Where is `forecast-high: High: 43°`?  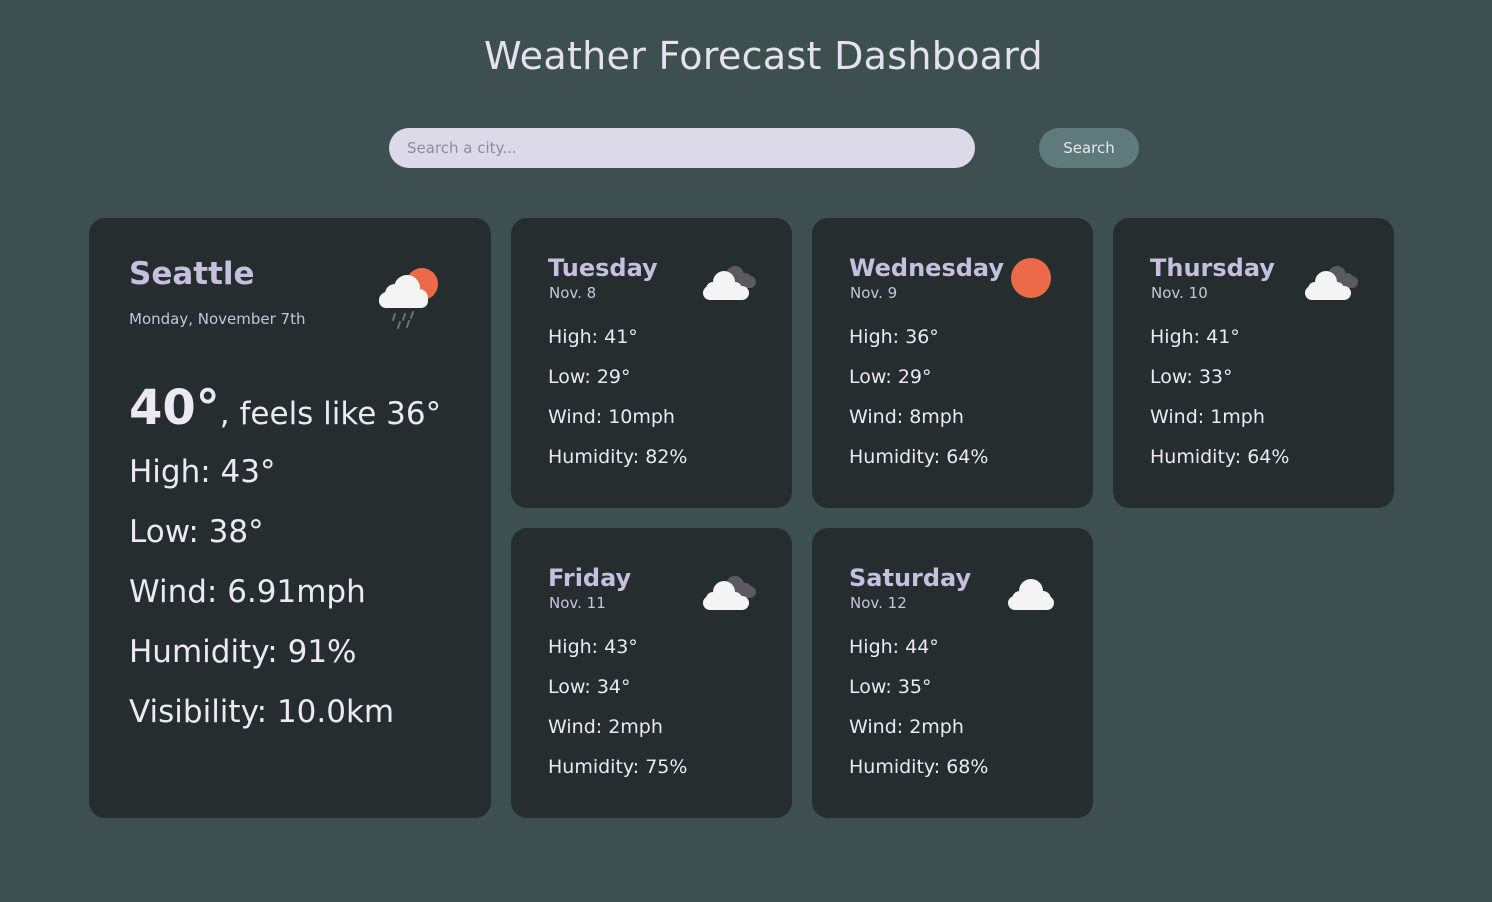 forecast-high: High: 43° is located at coordinates (593, 647).